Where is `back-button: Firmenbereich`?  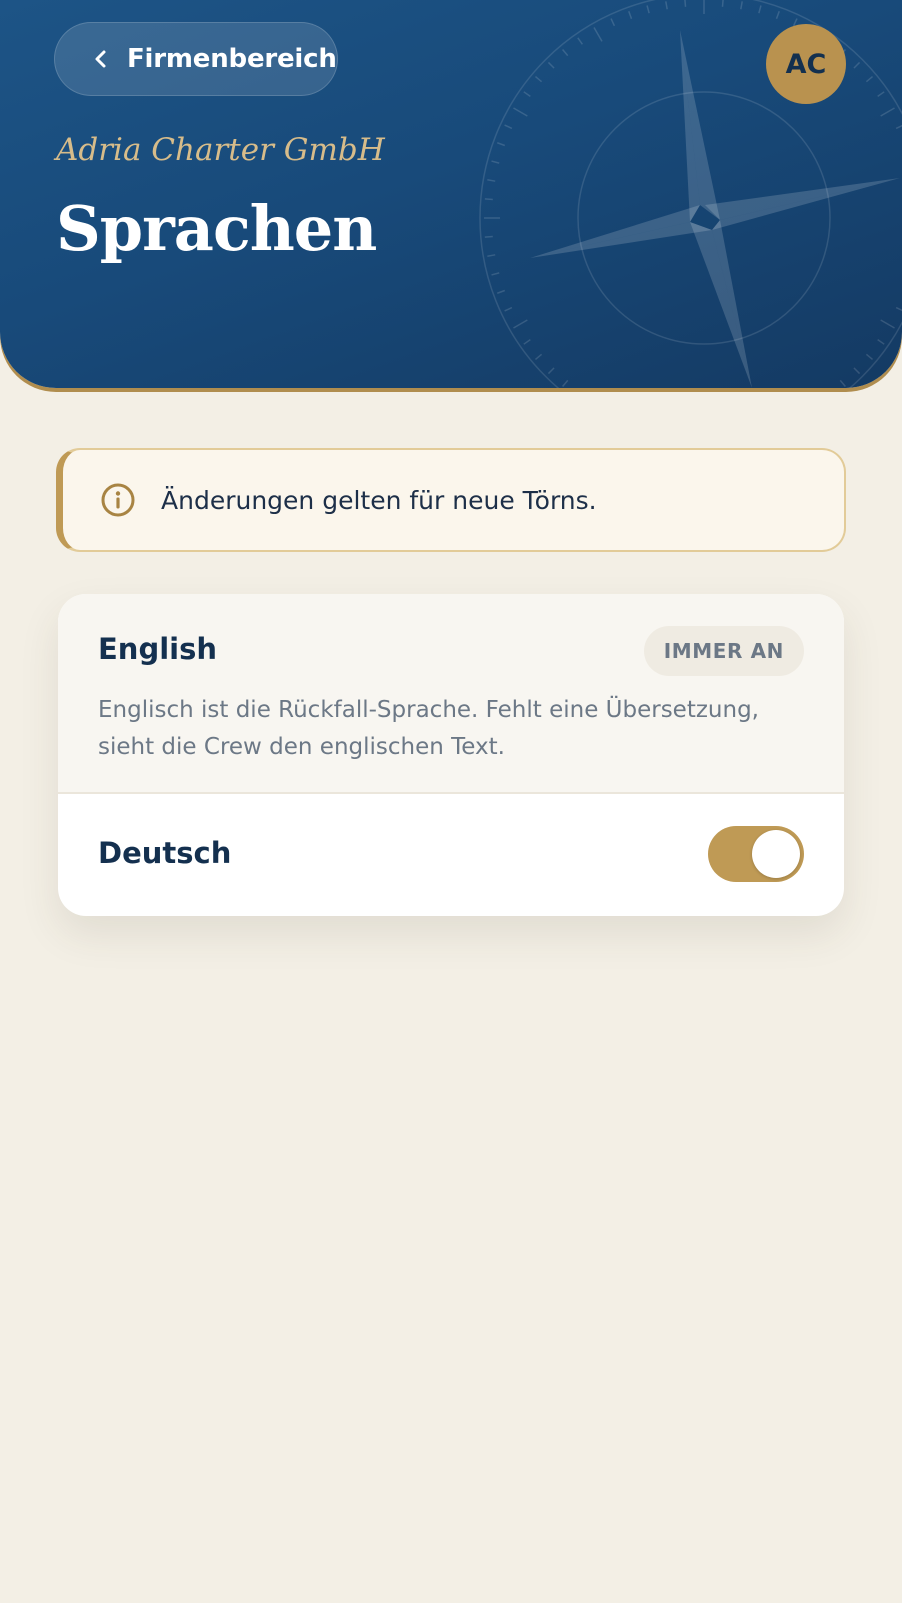 back-button: Firmenbereich is located at coordinates (196, 59).